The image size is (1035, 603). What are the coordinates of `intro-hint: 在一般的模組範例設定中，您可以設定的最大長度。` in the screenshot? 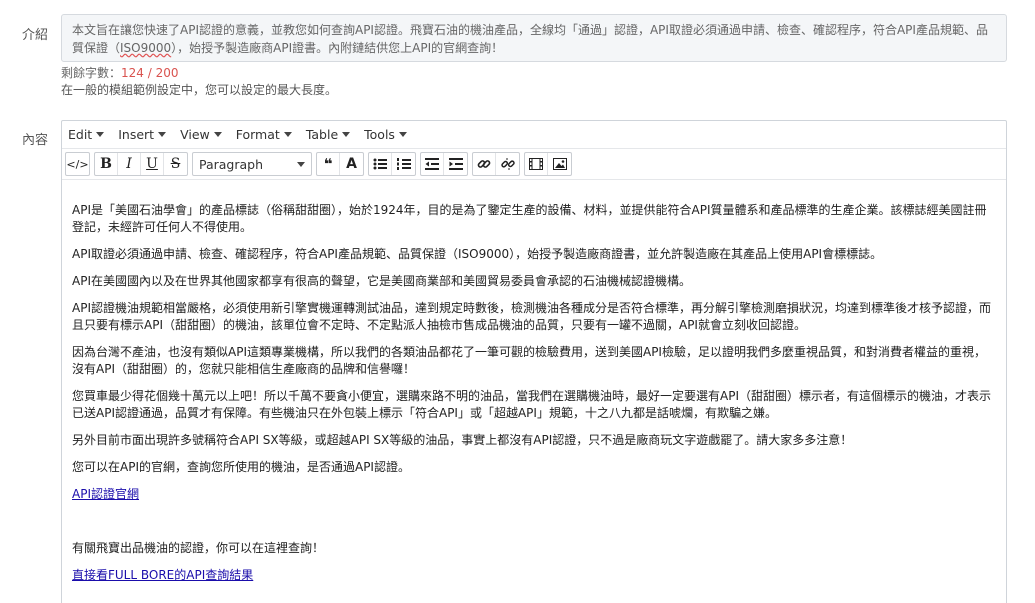 It's located at (199, 90).